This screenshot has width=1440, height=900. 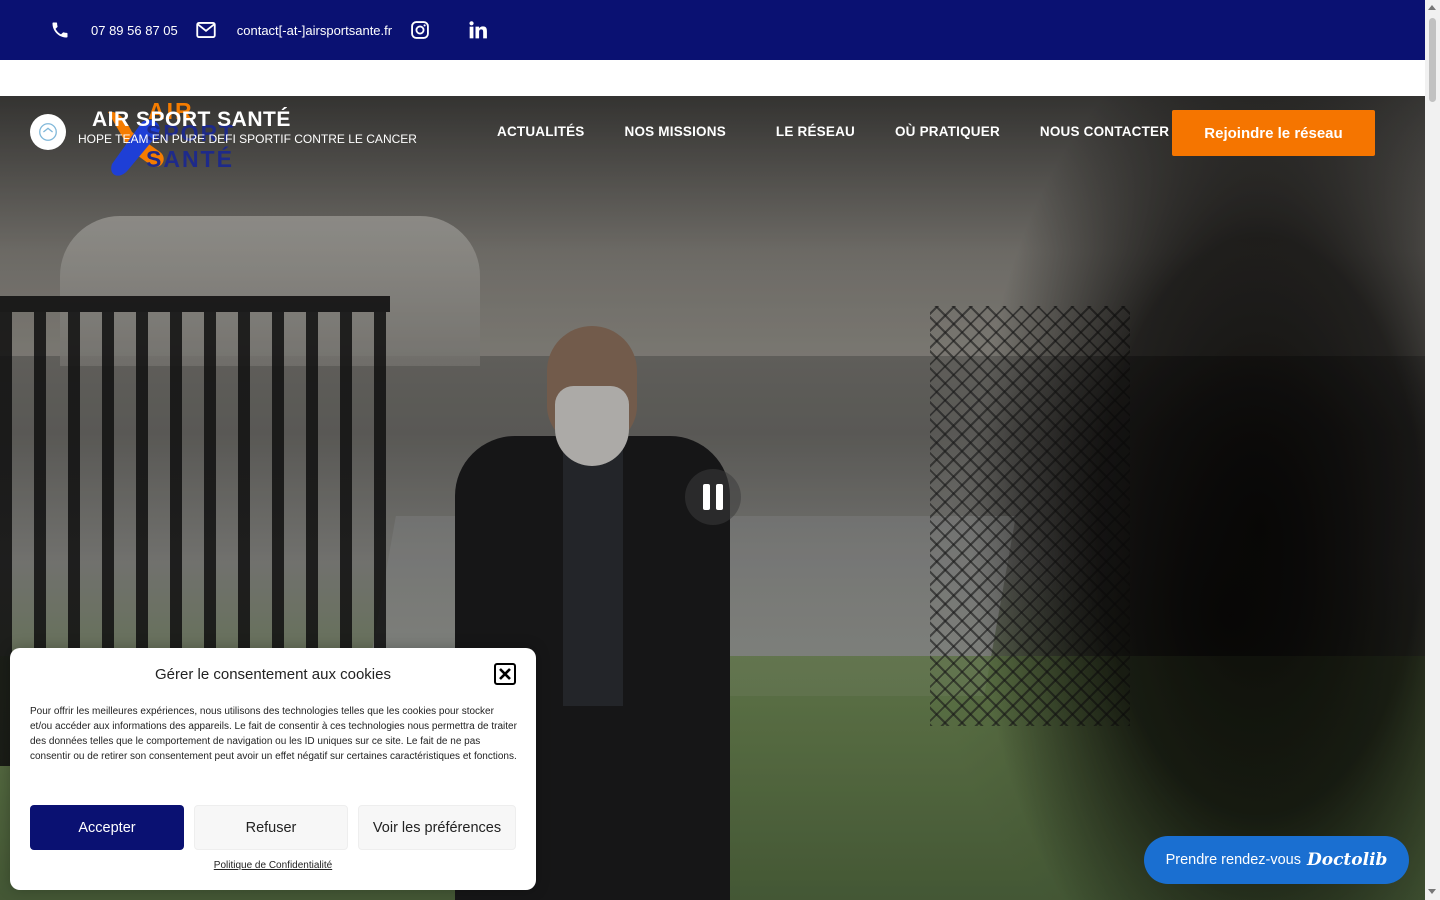 I want to click on accept-button: Accepter, so click(x=107, y=827).